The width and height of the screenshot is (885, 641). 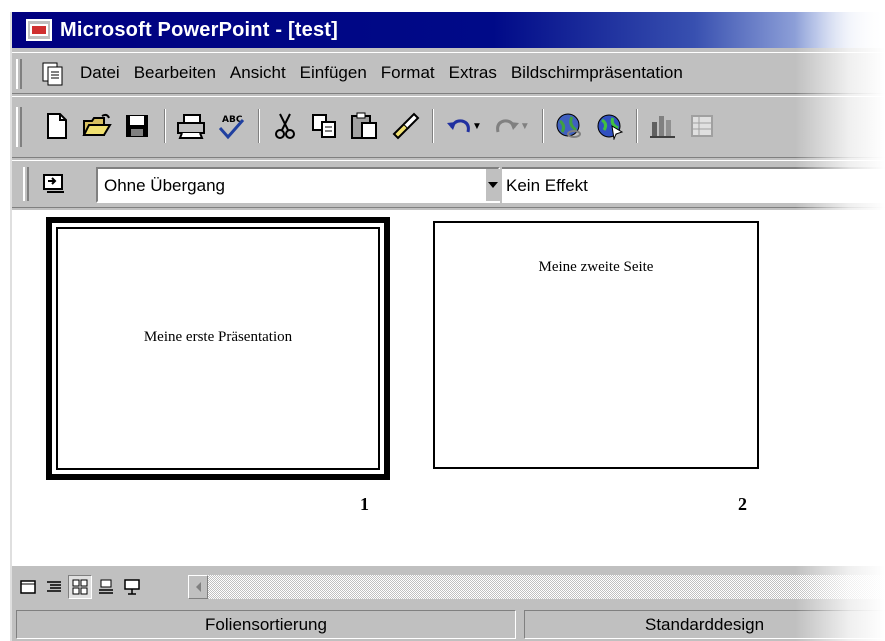 I want to click on insert-hyperlink-icon, so click(x=568, y=125).